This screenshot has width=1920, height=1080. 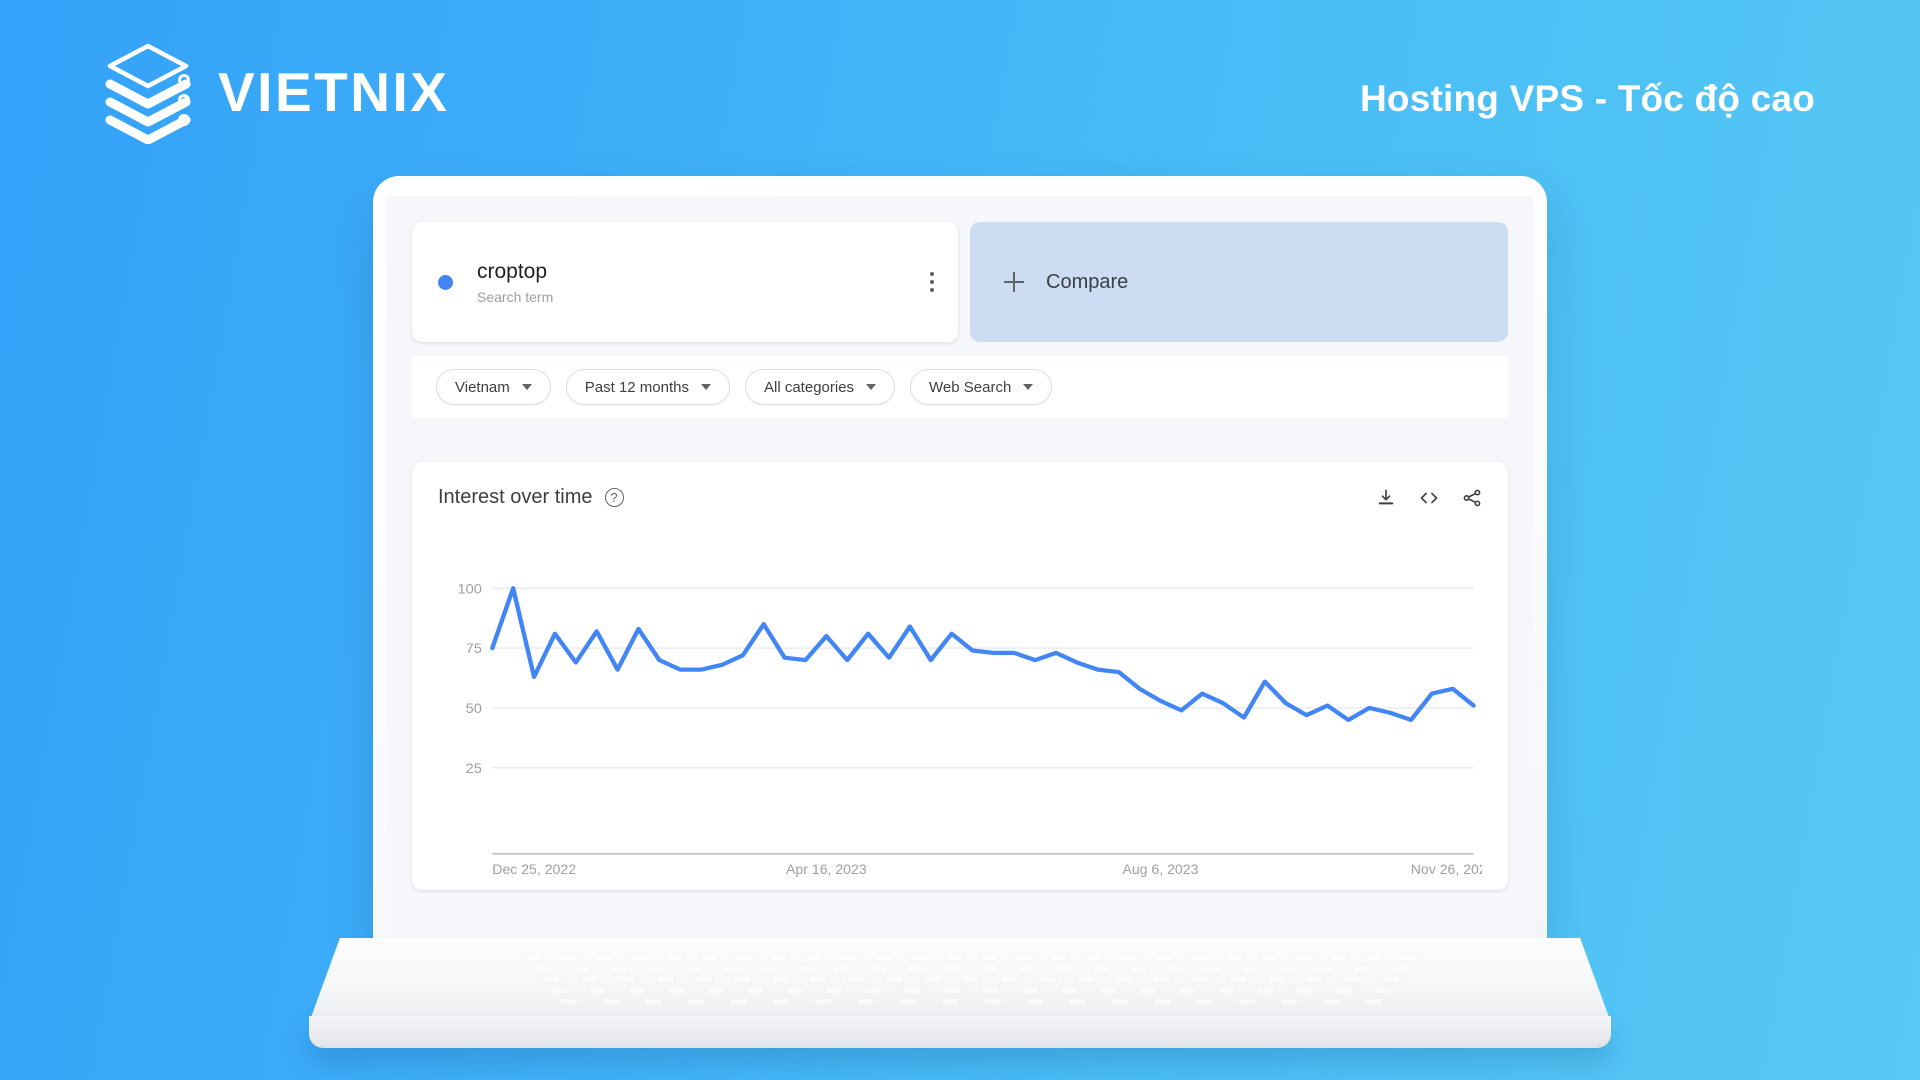 I want to click on search-term-card: croptop Search term, so click(x=685, y=282).